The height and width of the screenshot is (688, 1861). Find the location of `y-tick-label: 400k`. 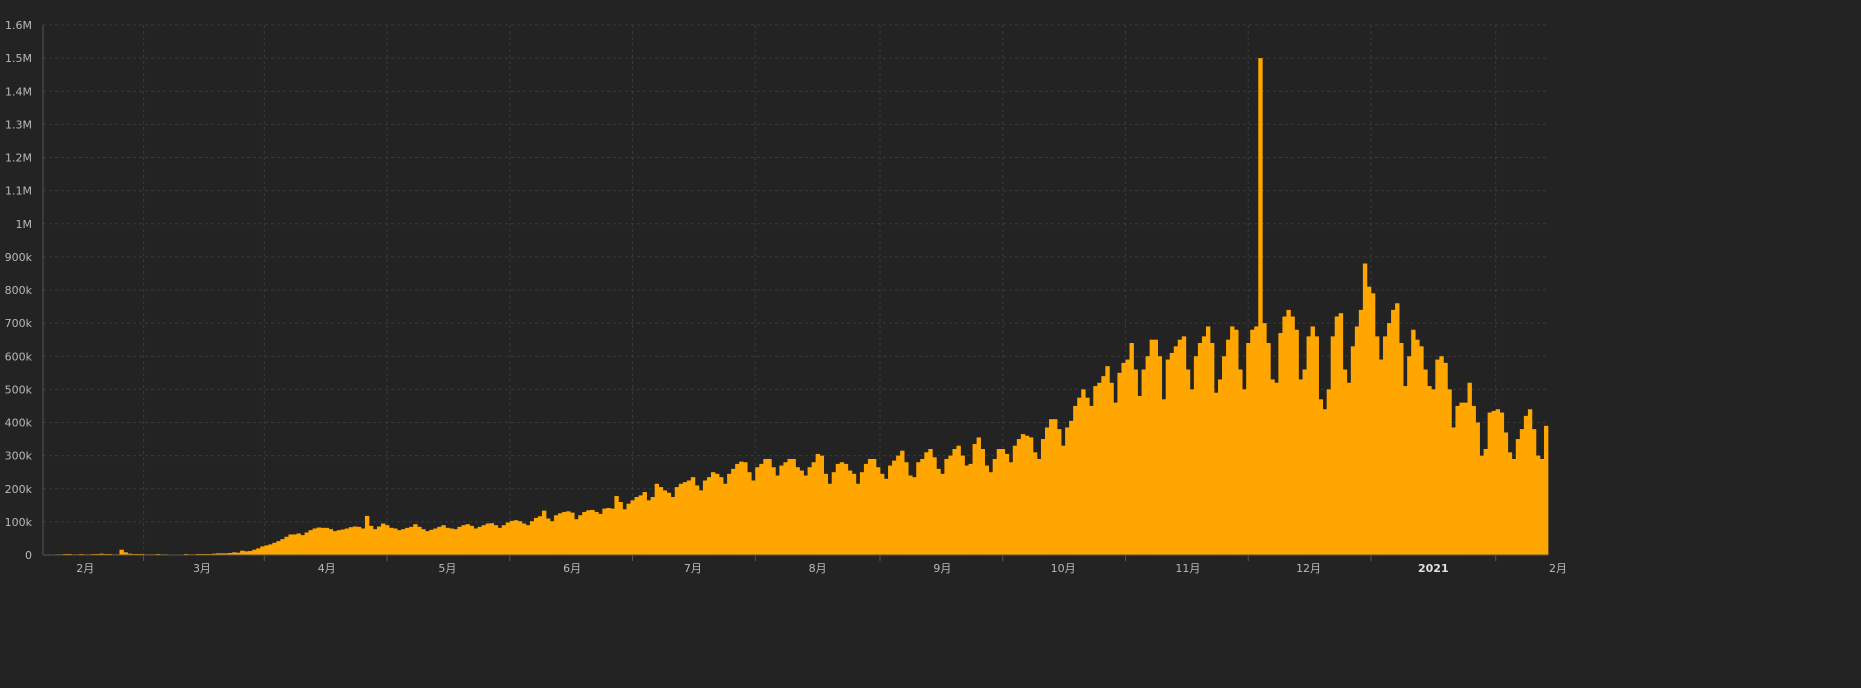

y-tick-label: 400k is located at coordinates (19, 423).